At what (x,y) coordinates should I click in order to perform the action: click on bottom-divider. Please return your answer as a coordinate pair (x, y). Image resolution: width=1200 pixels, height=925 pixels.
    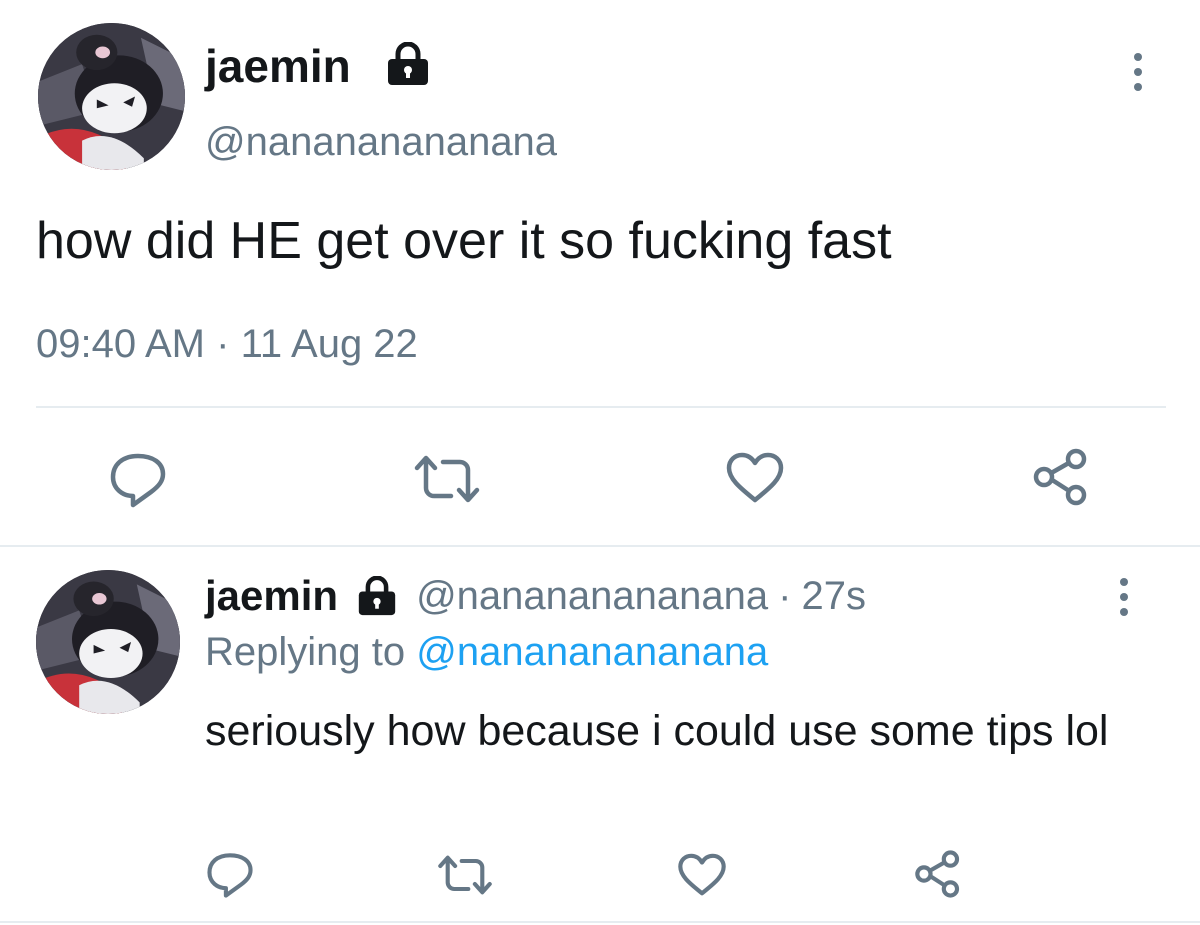
    Looking at the image, I should click on (600, 922).